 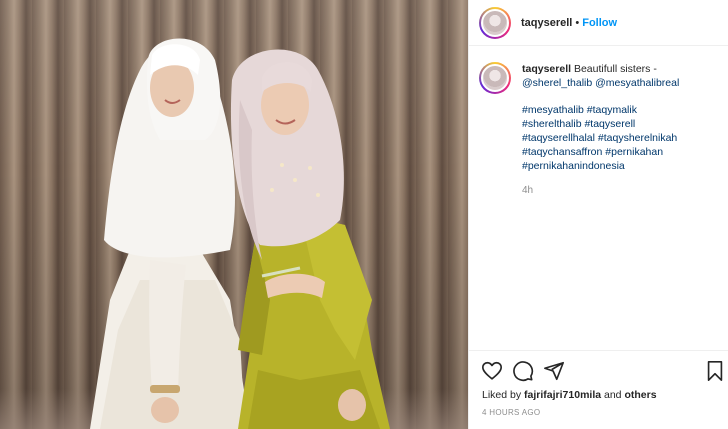 What do you see at coordinates (562, 395) in the screenshot?
I see `liked-user-link: fajrifajri710mila` at bounding box center [562, 395].